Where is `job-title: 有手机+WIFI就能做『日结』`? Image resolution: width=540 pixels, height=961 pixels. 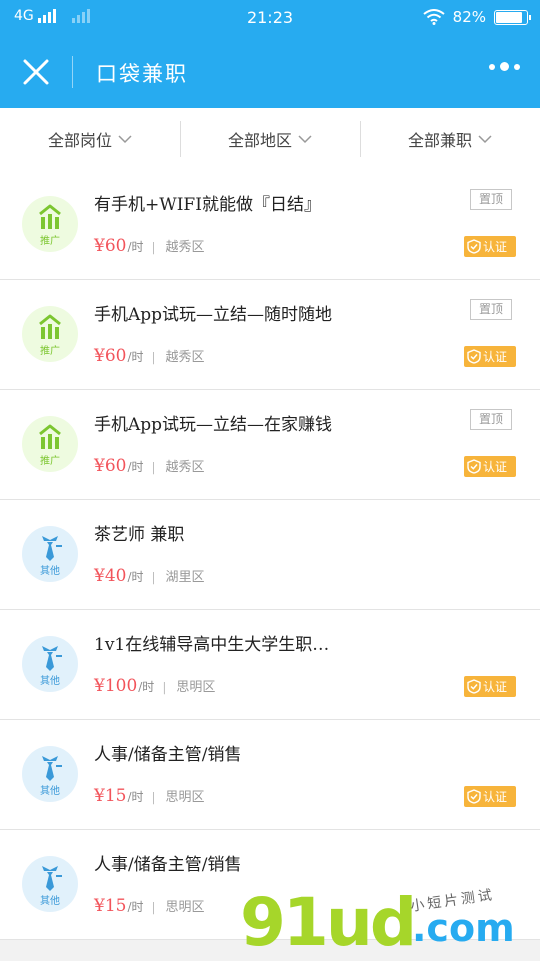
job-title: 有手机+WIFI就能做『日结』 is located at coordinates (207, 205).